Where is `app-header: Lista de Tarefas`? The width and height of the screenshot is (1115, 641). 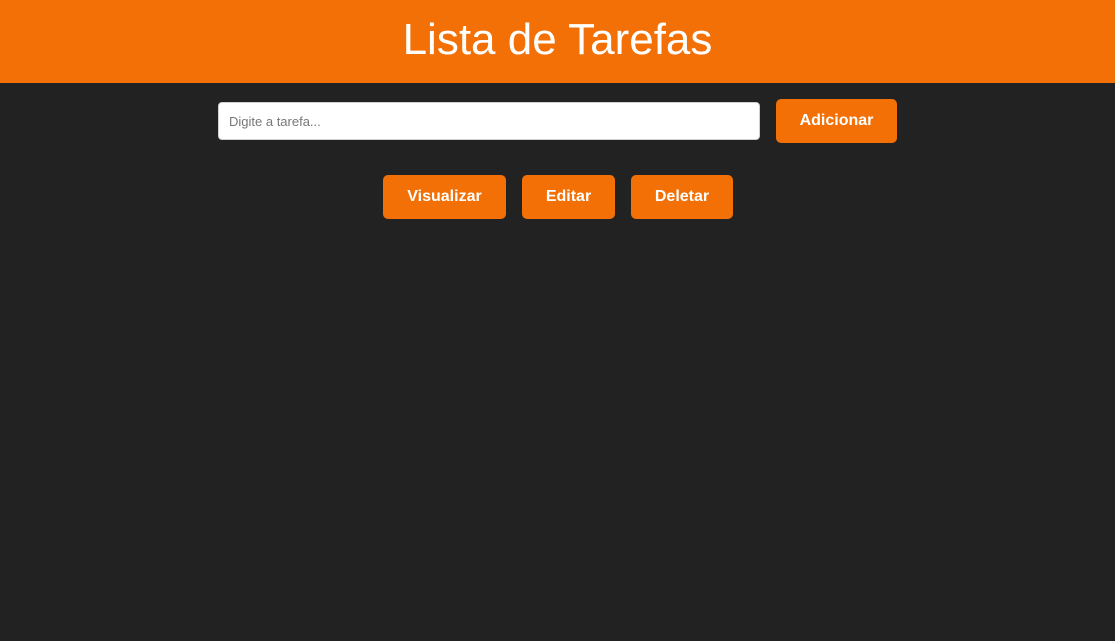
app-header: Lista de Tarefas is located at coordinates (557, 41).